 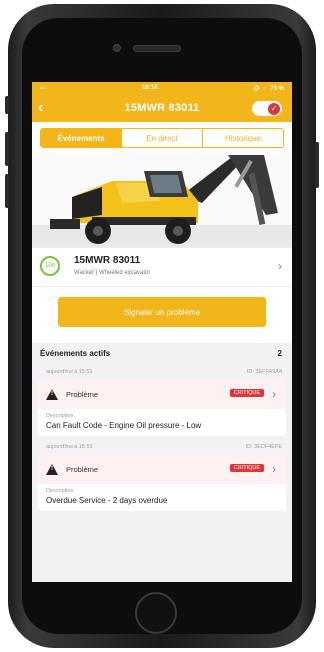 I want to click on page-title: 15MWR 83011, so click(x=162, y=108).